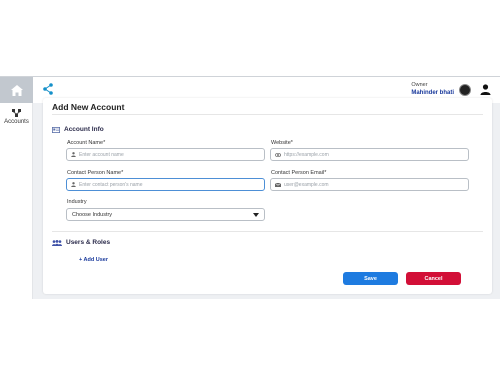  I want to click on contact-person-name-field: Enter contact person's name, so click(165, 184).